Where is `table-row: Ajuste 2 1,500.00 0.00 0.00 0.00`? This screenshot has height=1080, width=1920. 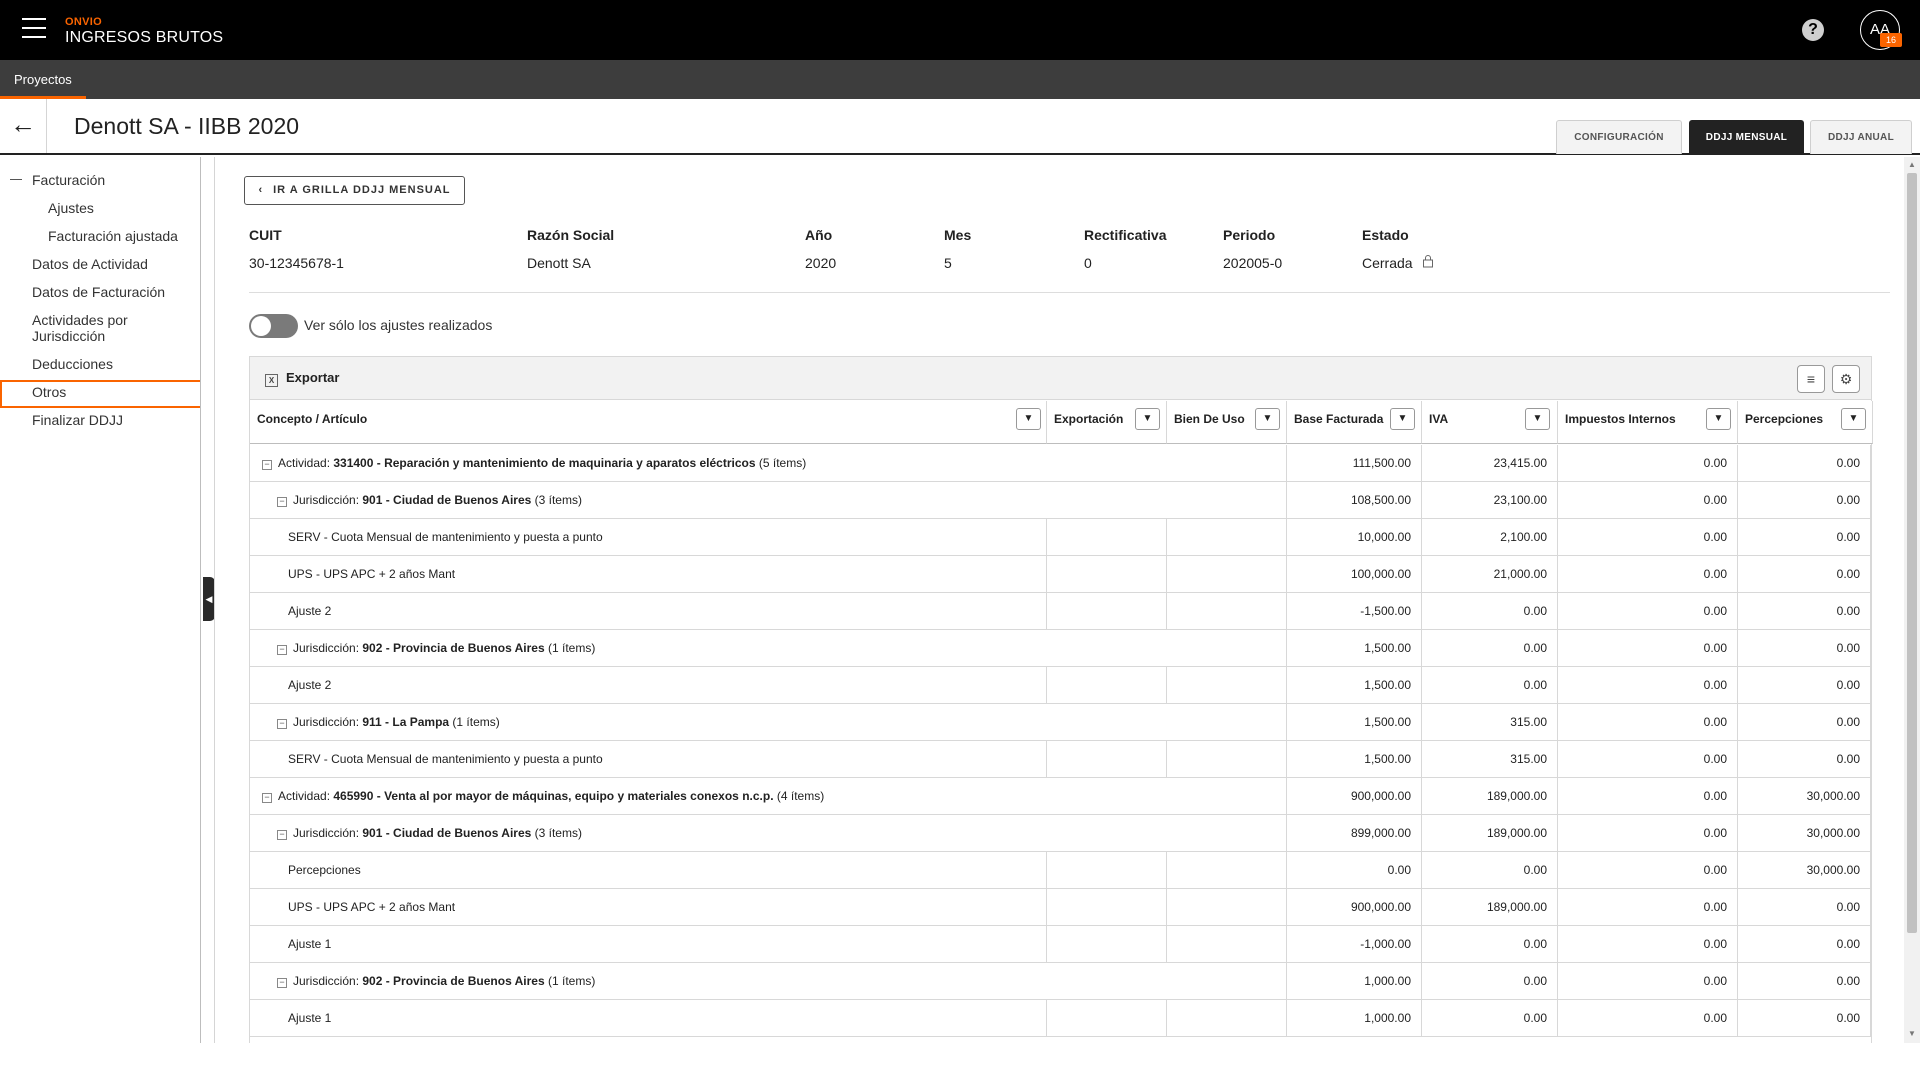 table-row: Ajuste 2 1,500.00 0.00 0.00 0.00 is located at coordinates (1060, 685).